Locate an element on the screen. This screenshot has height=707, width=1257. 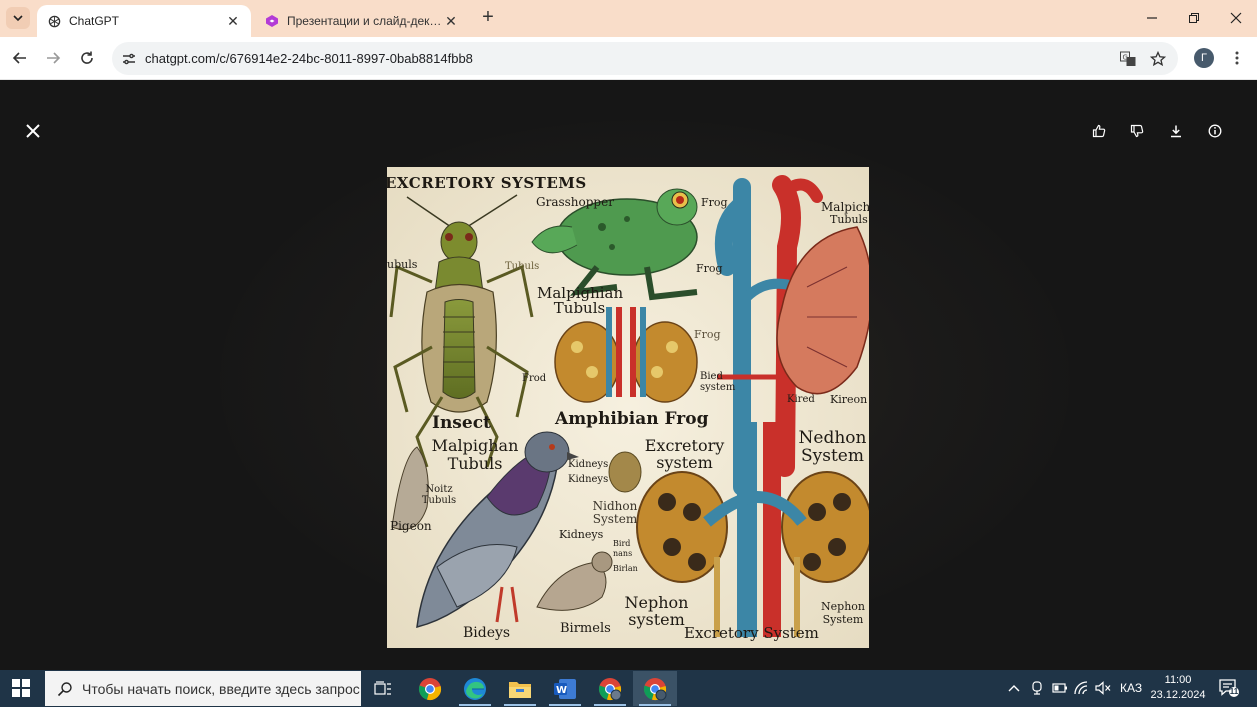
taskbar-chrome-profile is located at coordinates (610, 688).